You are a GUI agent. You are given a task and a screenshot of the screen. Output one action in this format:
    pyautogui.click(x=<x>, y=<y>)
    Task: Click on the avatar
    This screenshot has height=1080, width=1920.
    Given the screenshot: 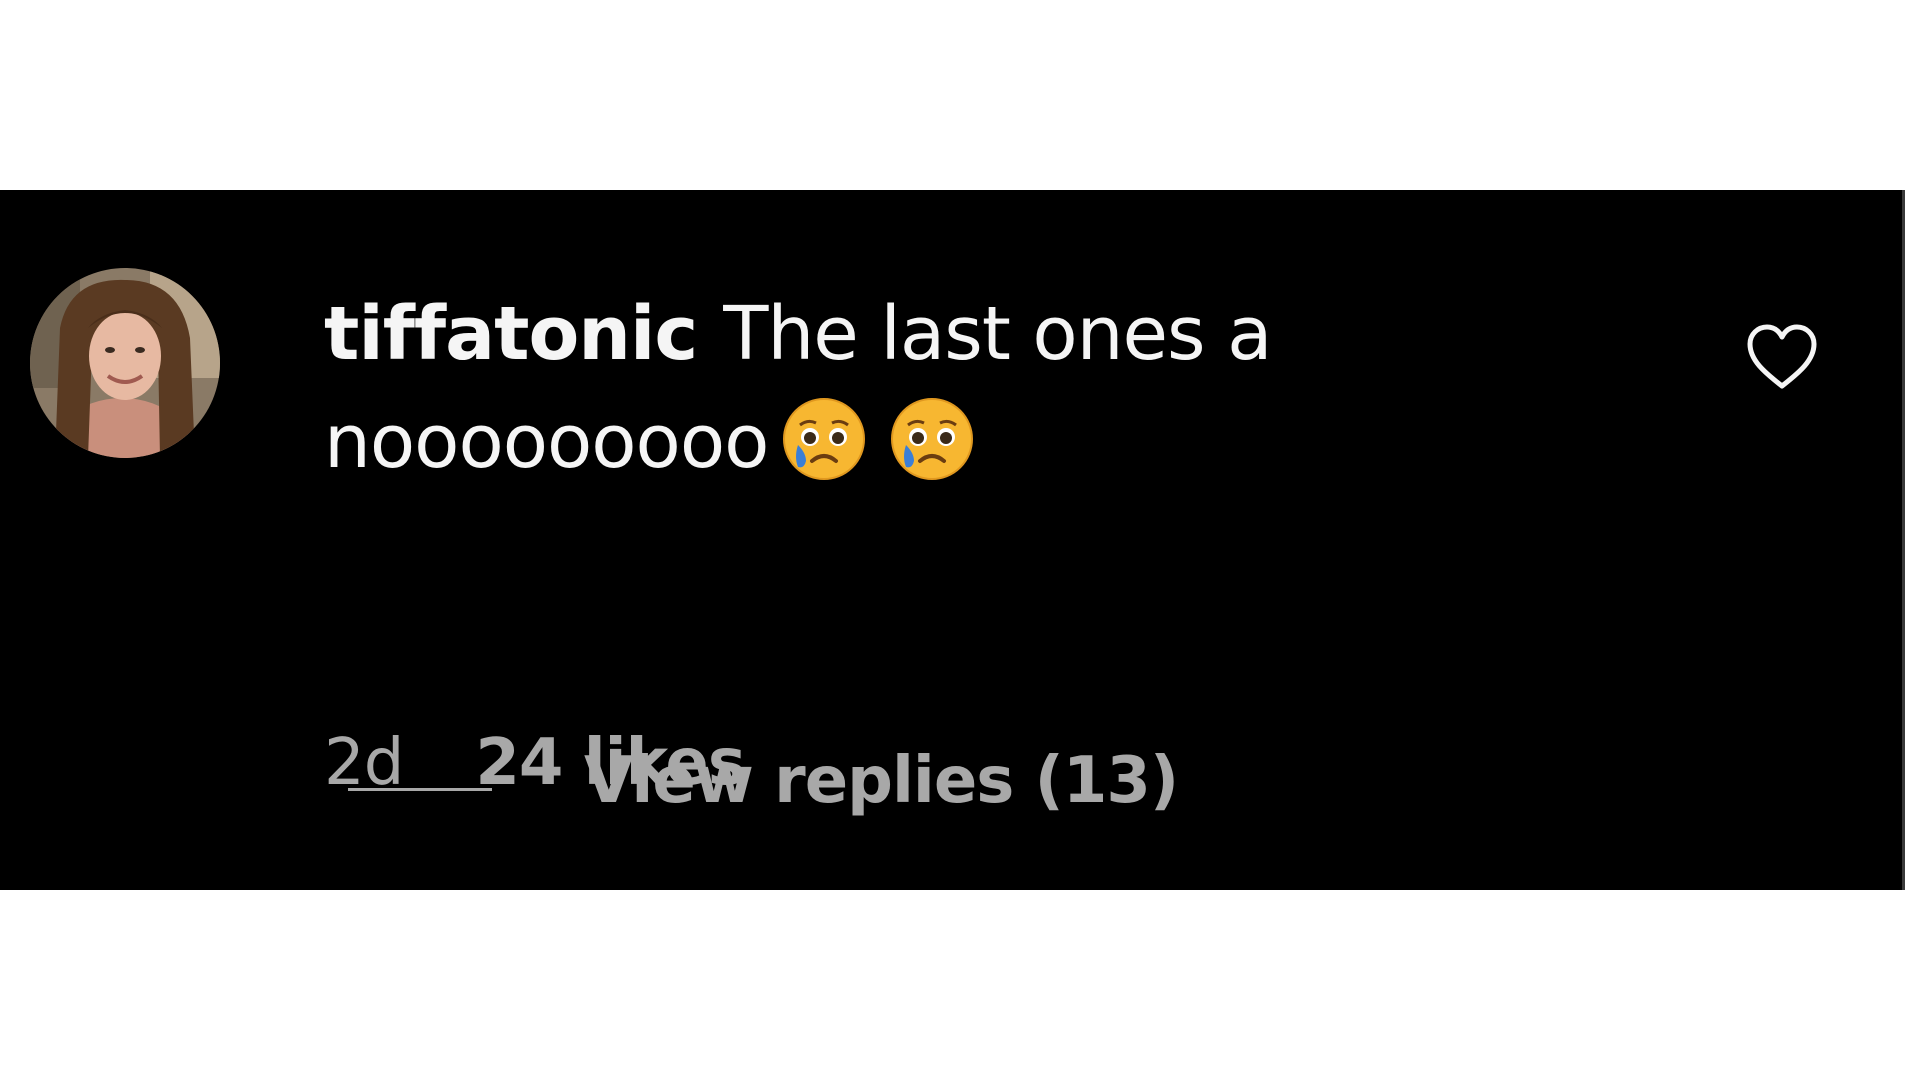 What is the action you would take?
    pyautogui.click(x=125, y=363)
    